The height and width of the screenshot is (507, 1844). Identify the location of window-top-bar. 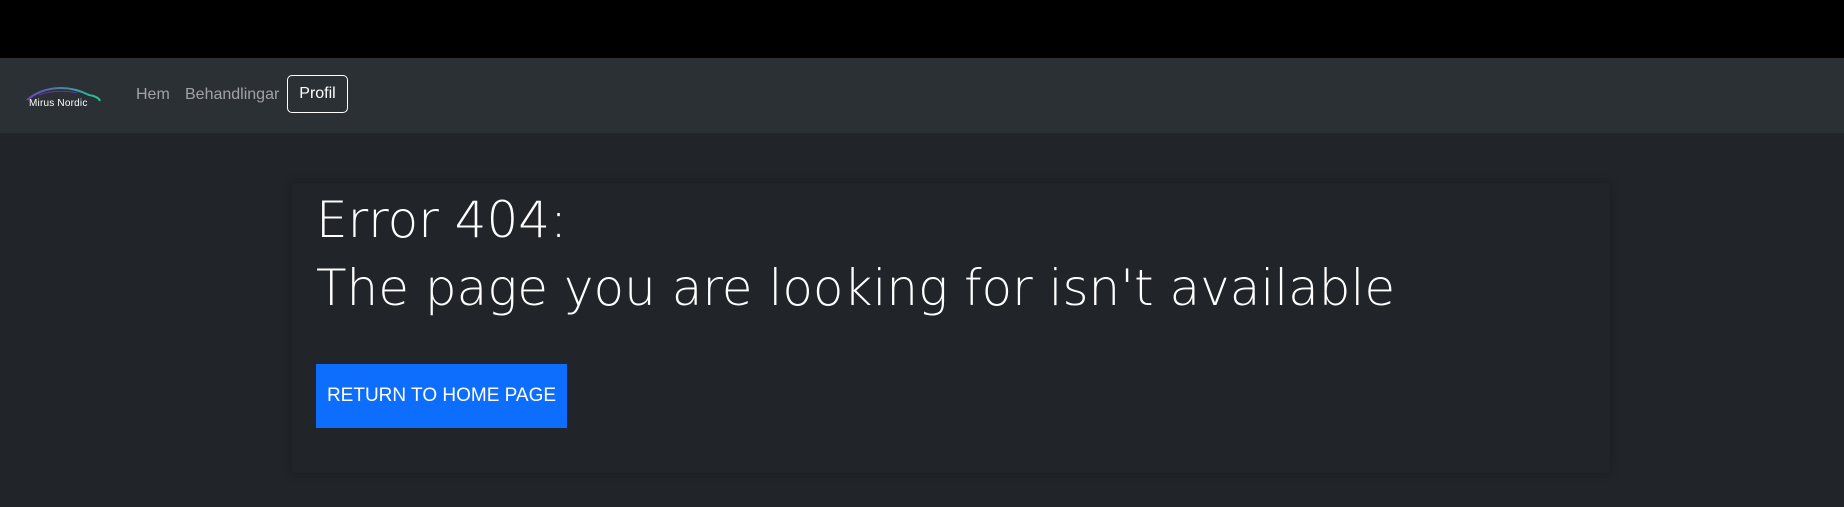
(922, 29).